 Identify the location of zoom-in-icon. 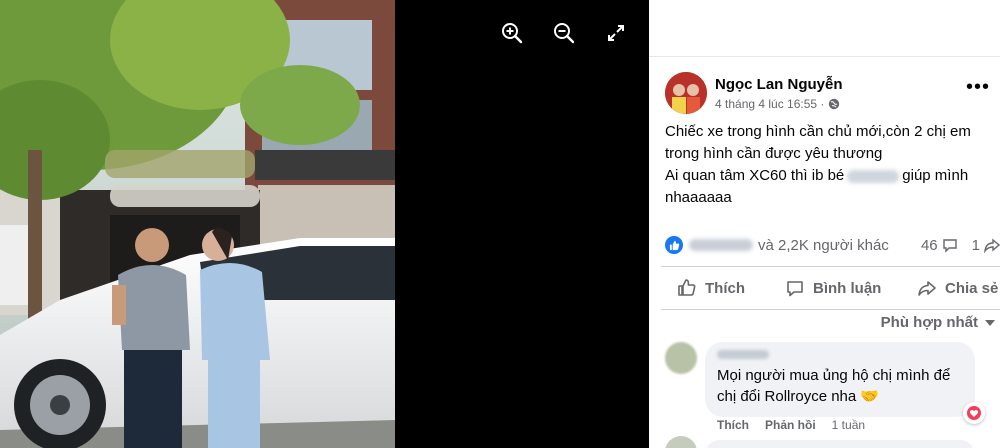
(512, 33).